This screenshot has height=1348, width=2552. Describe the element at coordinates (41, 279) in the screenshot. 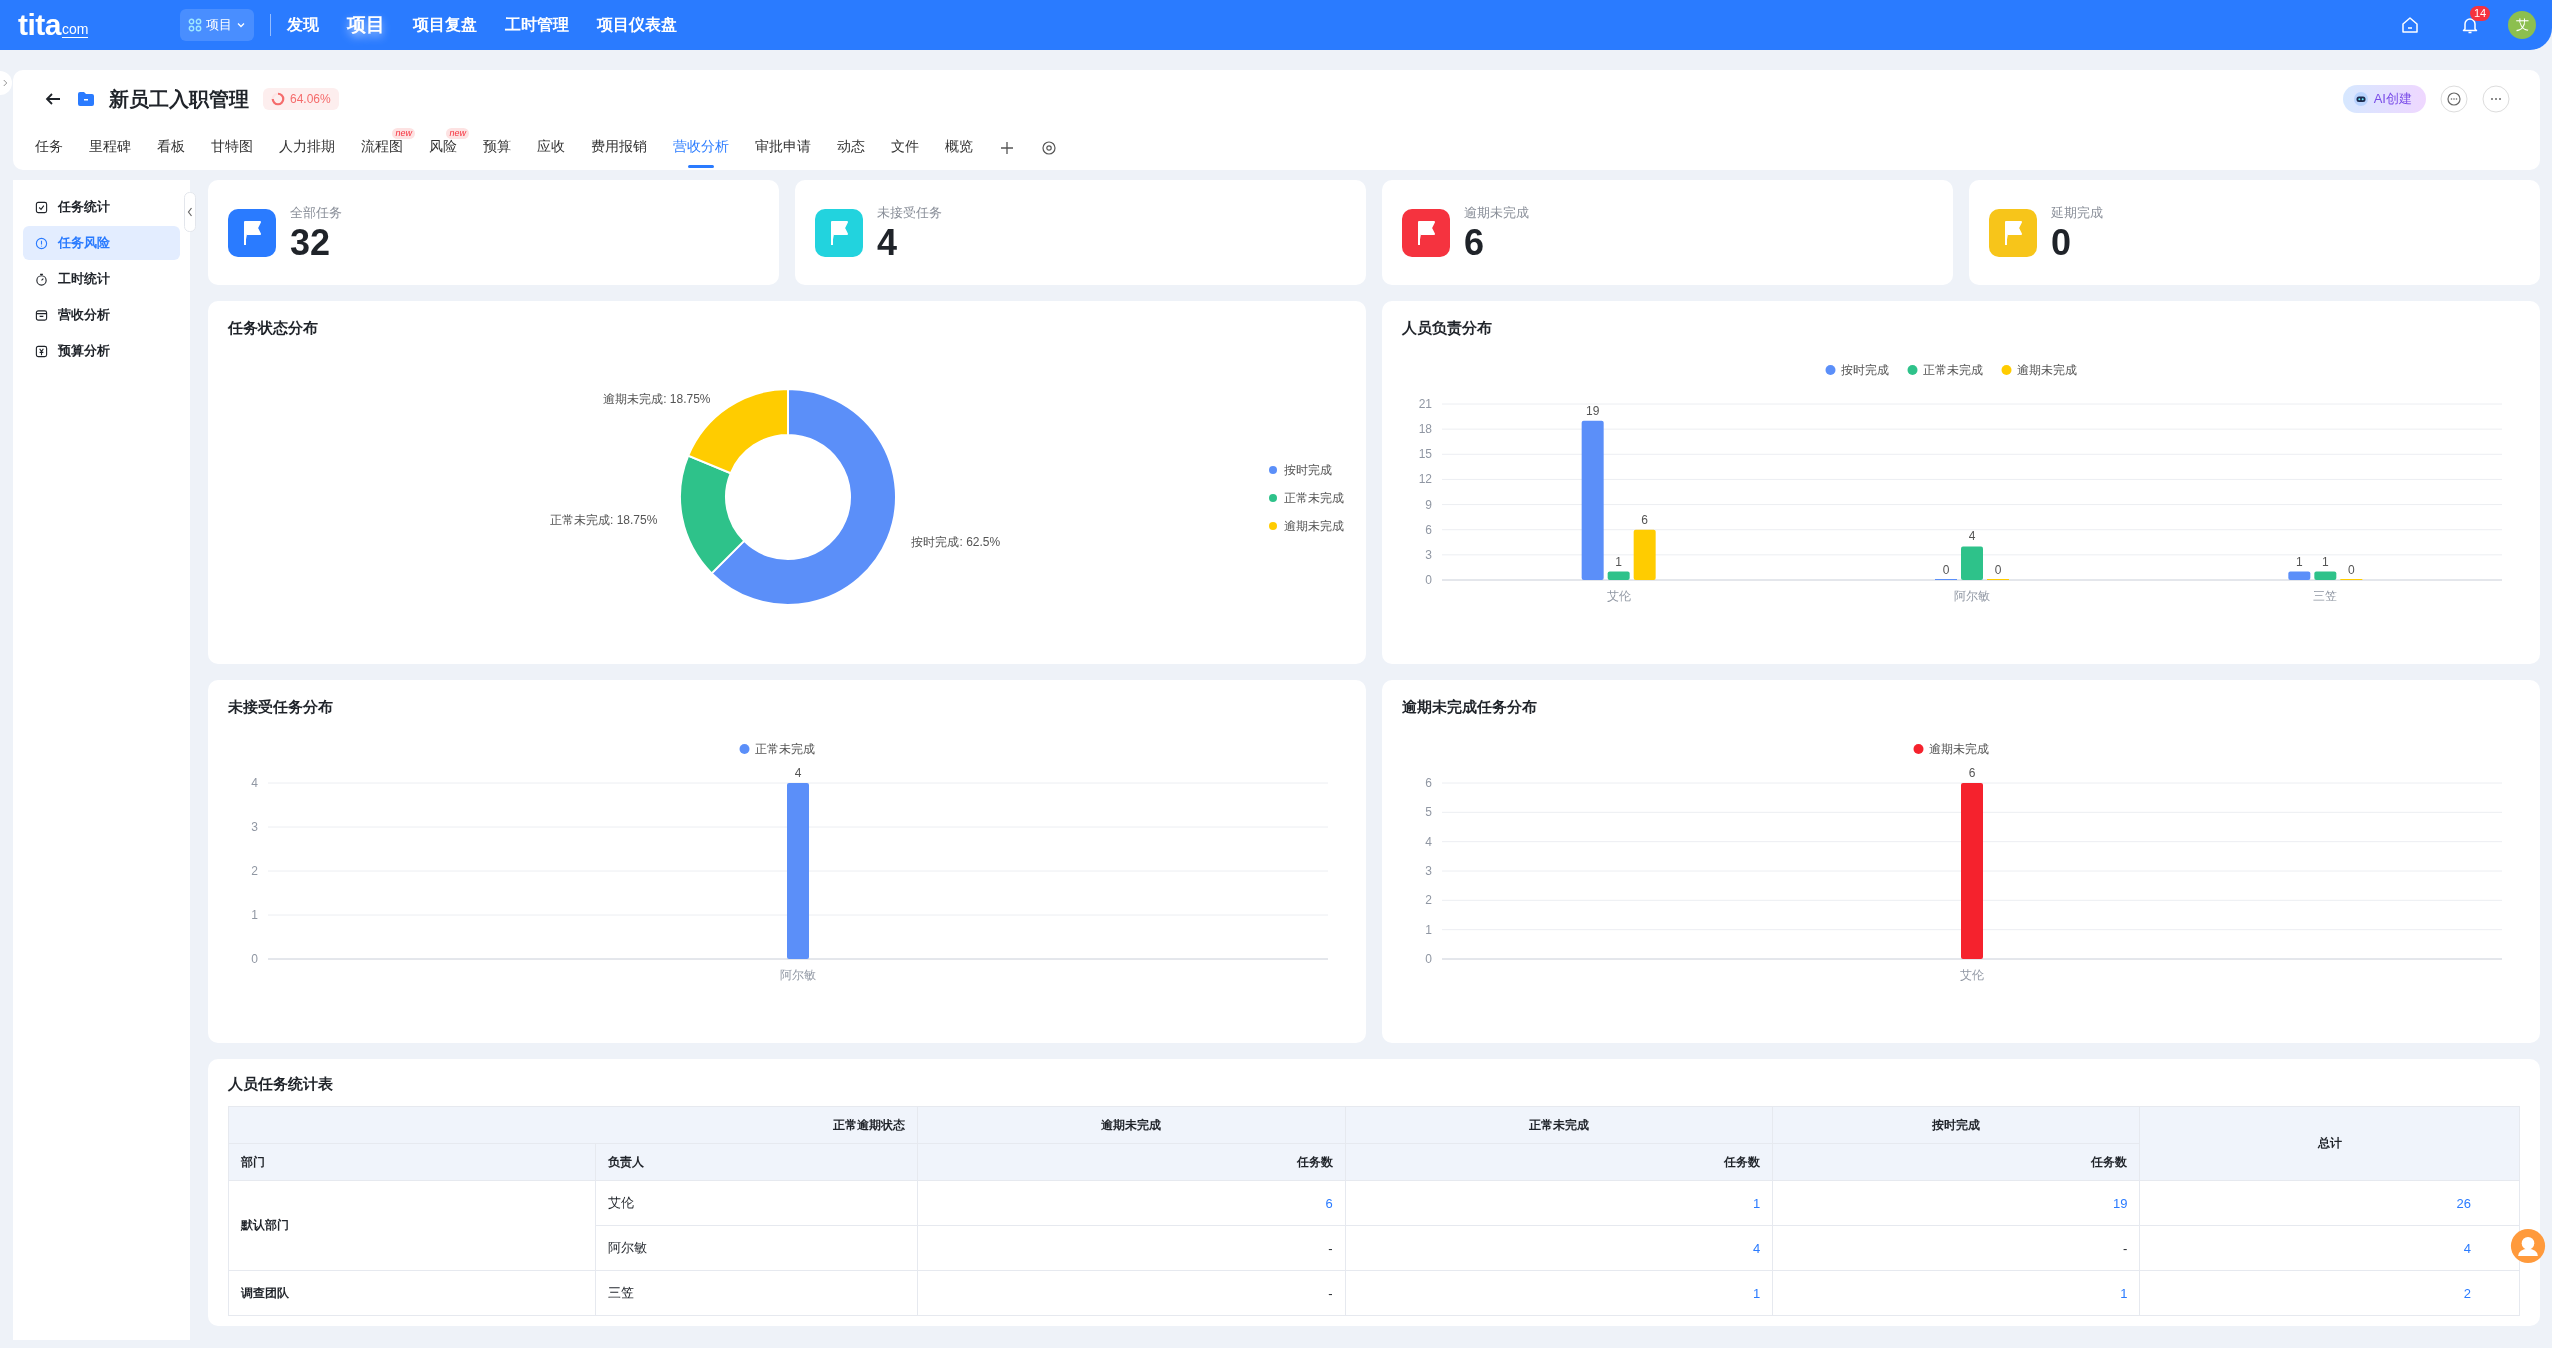

I see `stopwatch-icon` at that location.